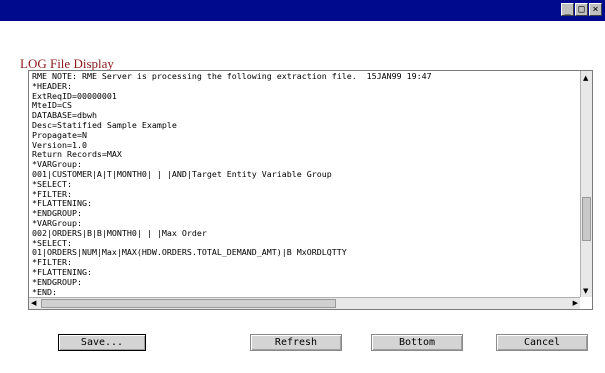 The height and width of the screenshot is (373, 605). I want to click on cancel-button: Cancel, so click(542, 342).